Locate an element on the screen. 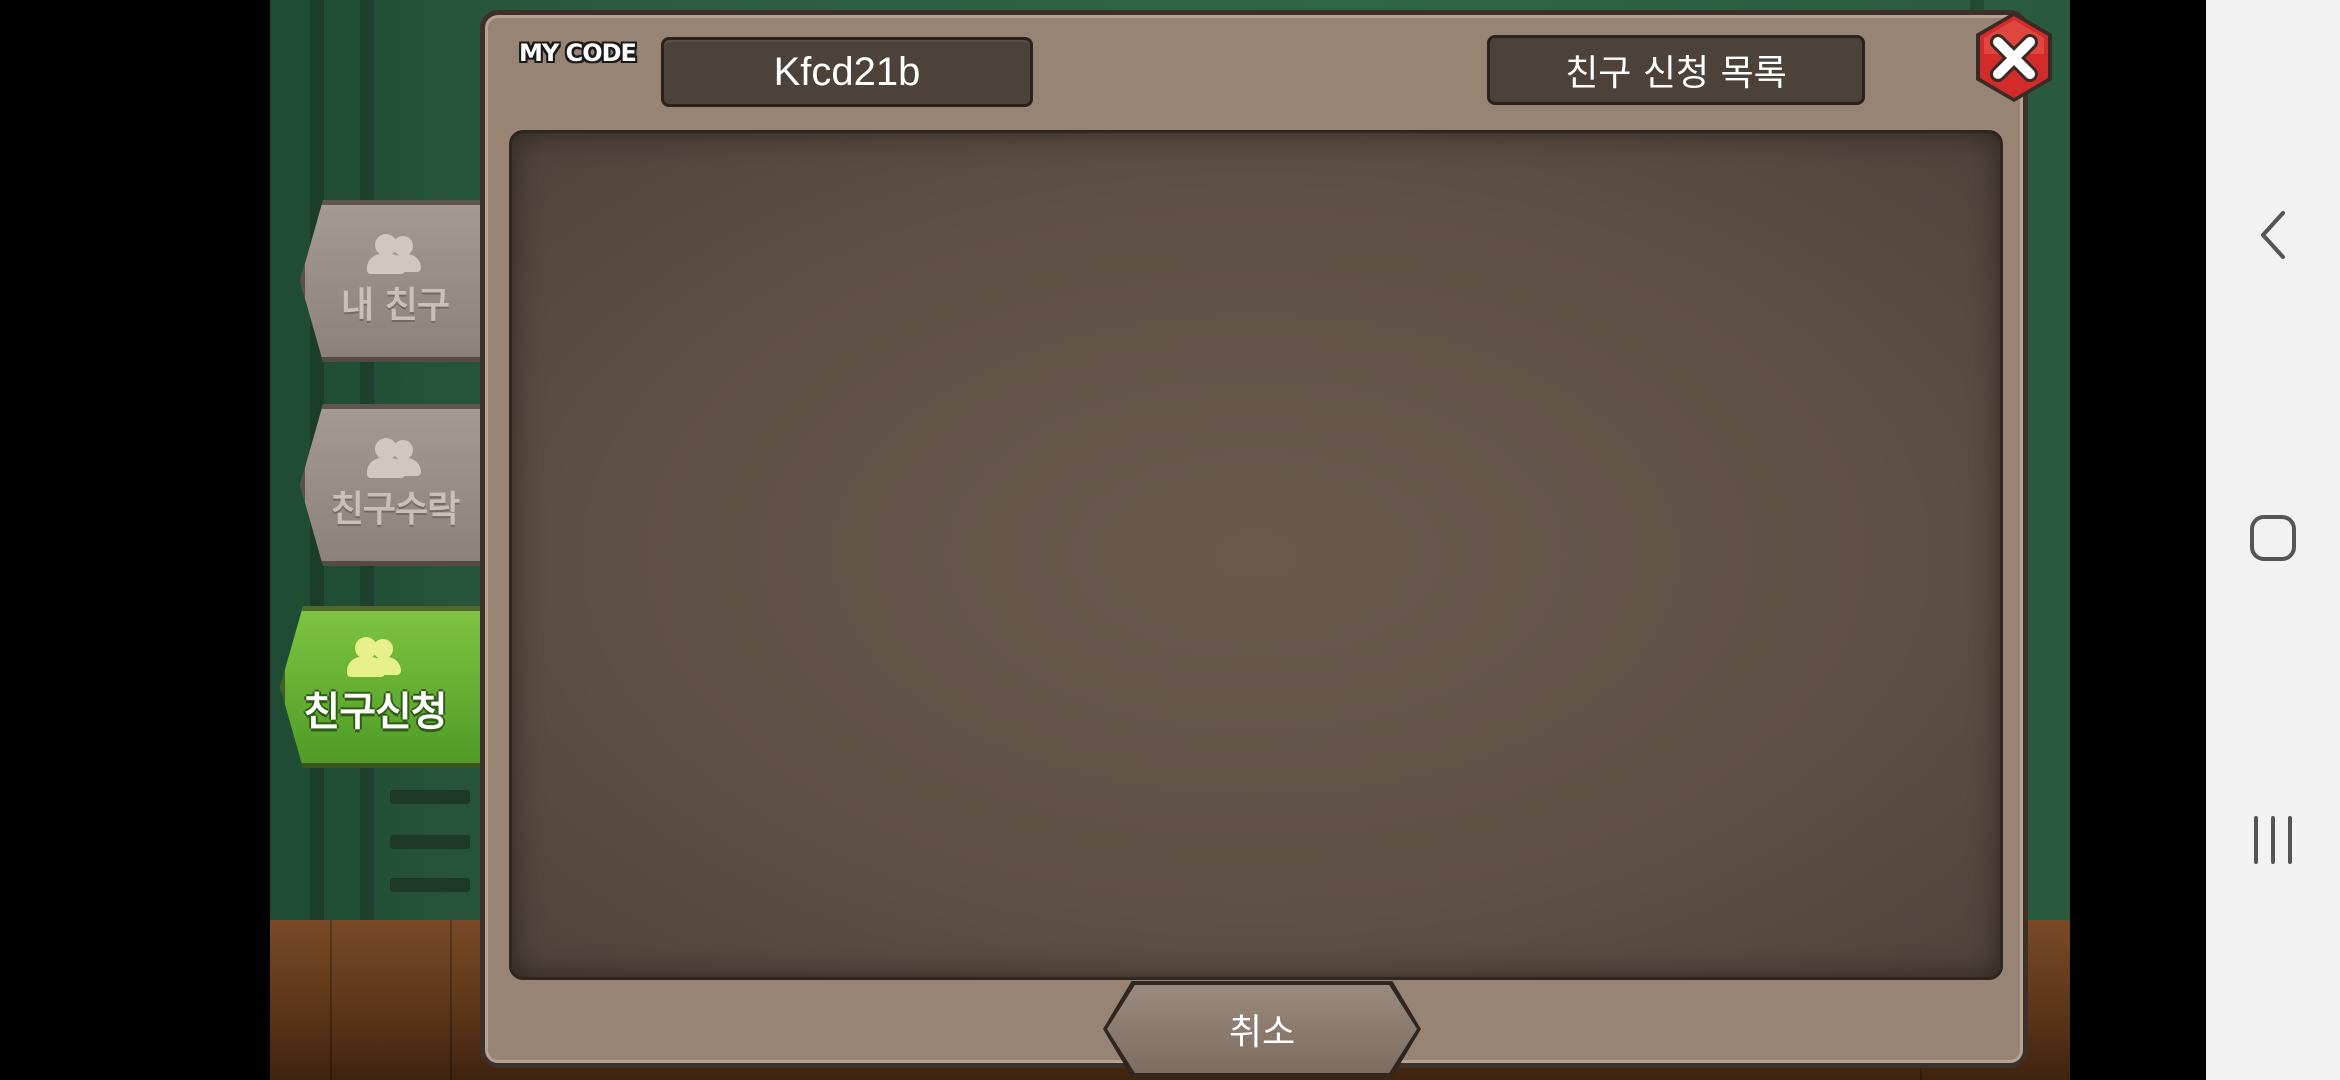 The image size is (2340, 1080). friend-request-list-button: 친구 신청 목록 is located at coordinates (1676, 70).